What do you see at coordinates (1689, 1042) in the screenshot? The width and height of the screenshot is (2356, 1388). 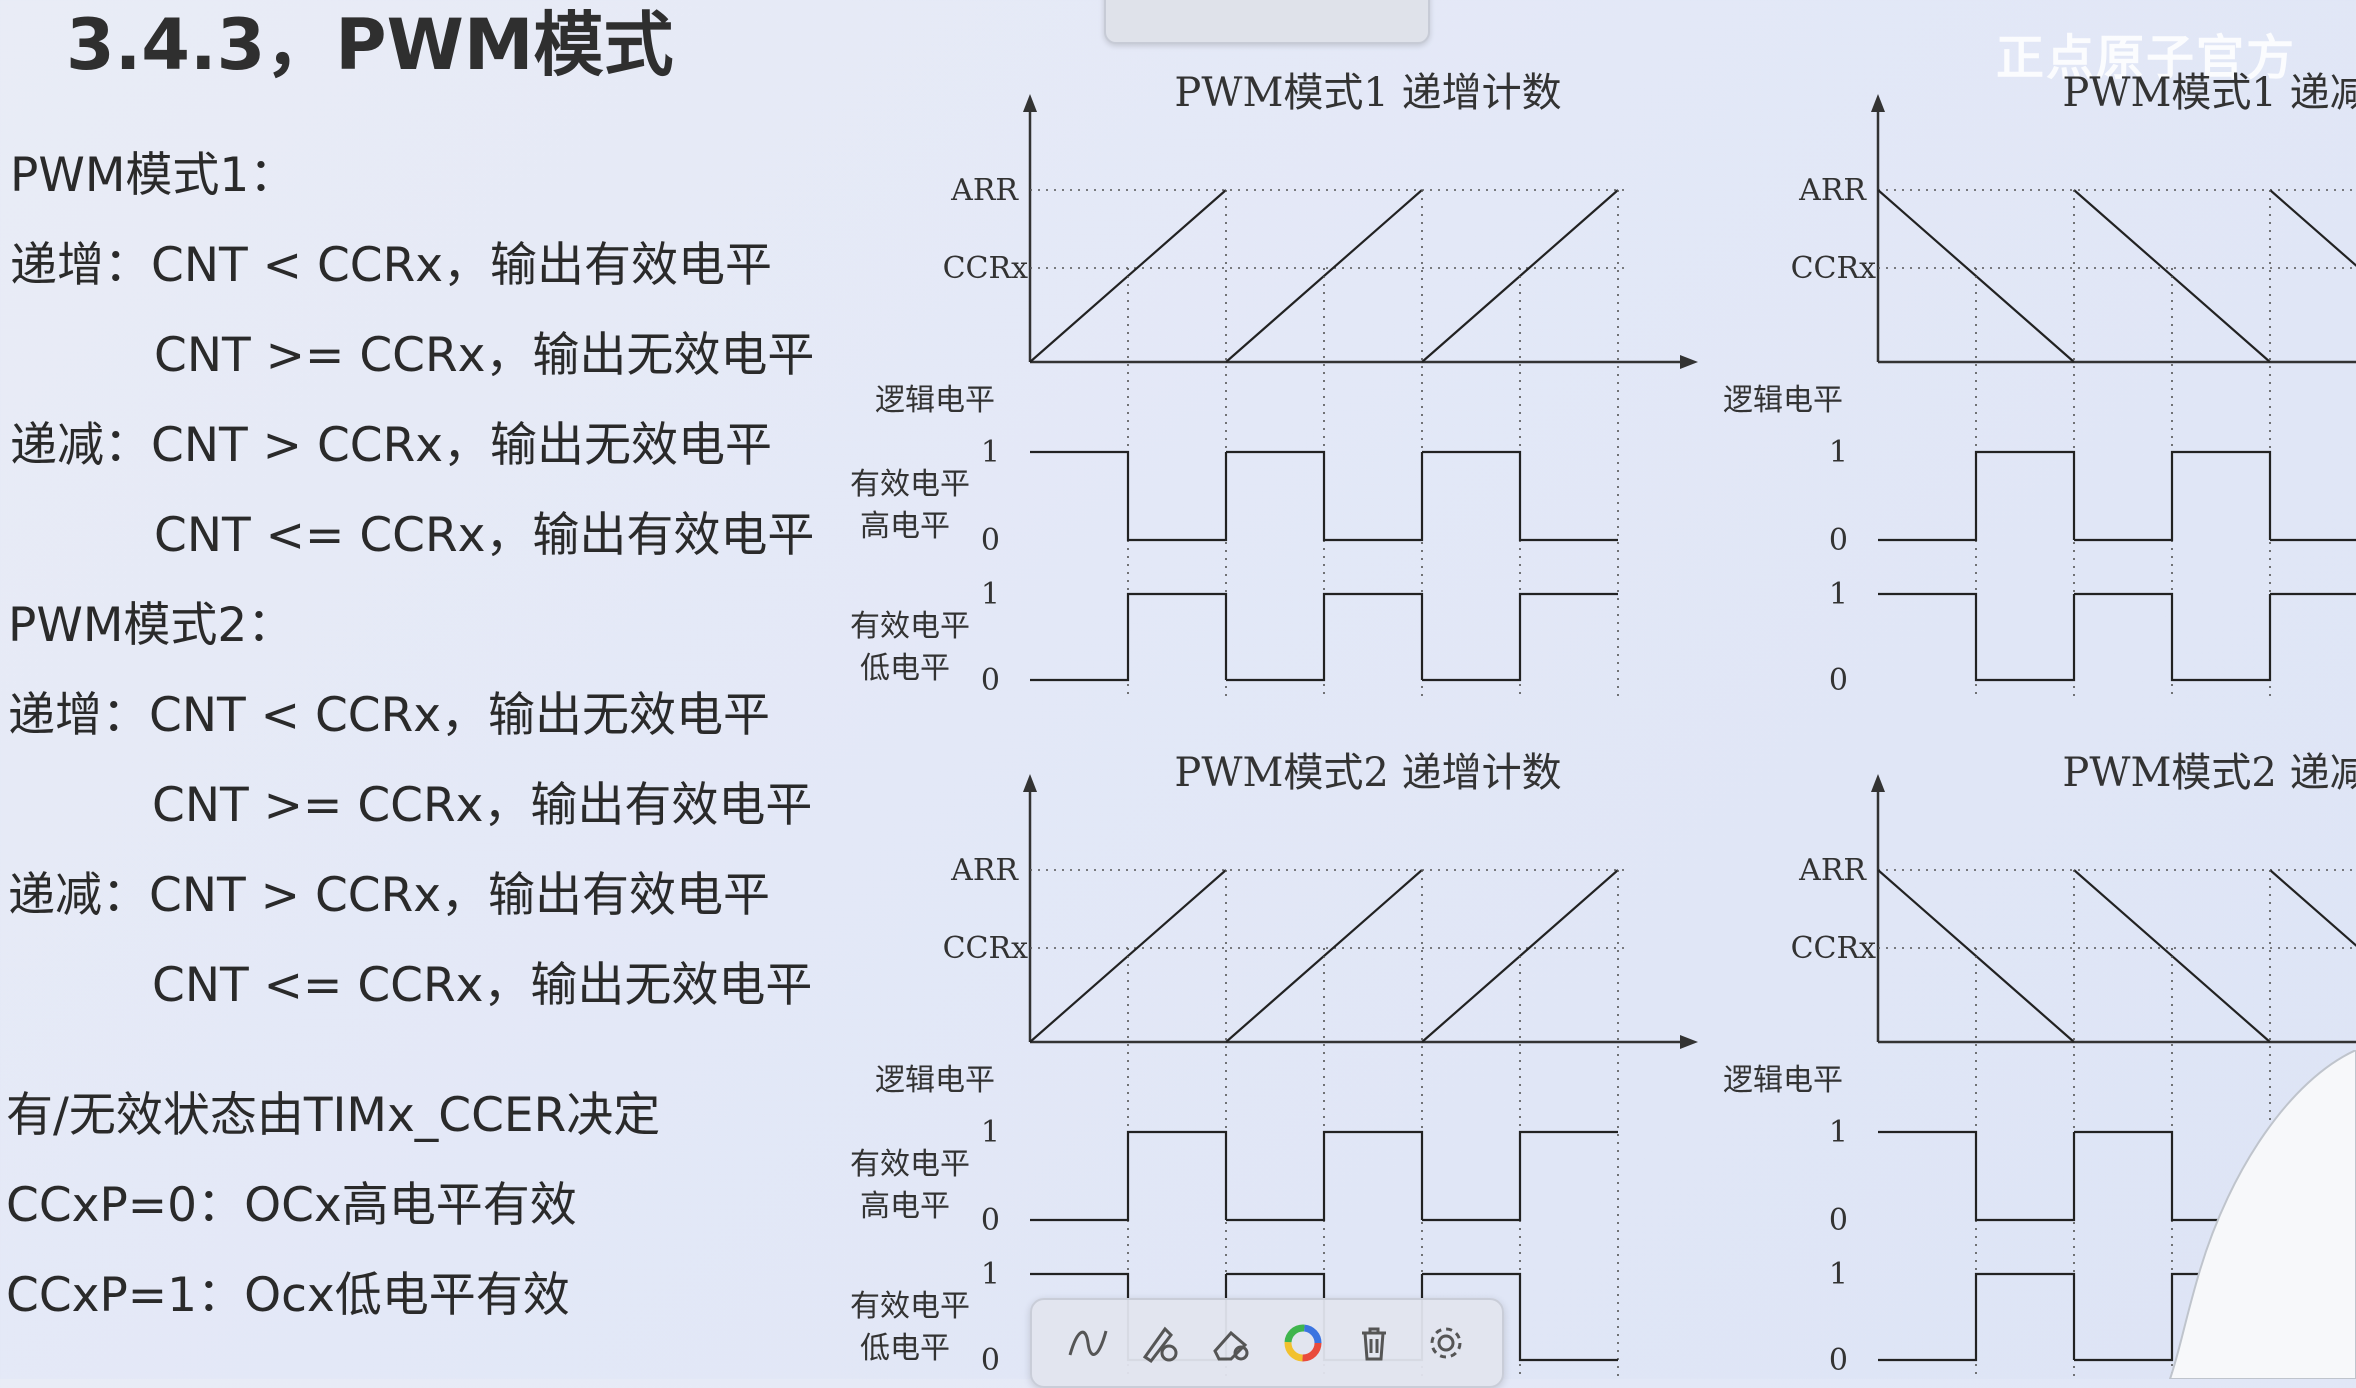 I see `diagram-3-x-arrow` at bounding box center [1689, 1042].